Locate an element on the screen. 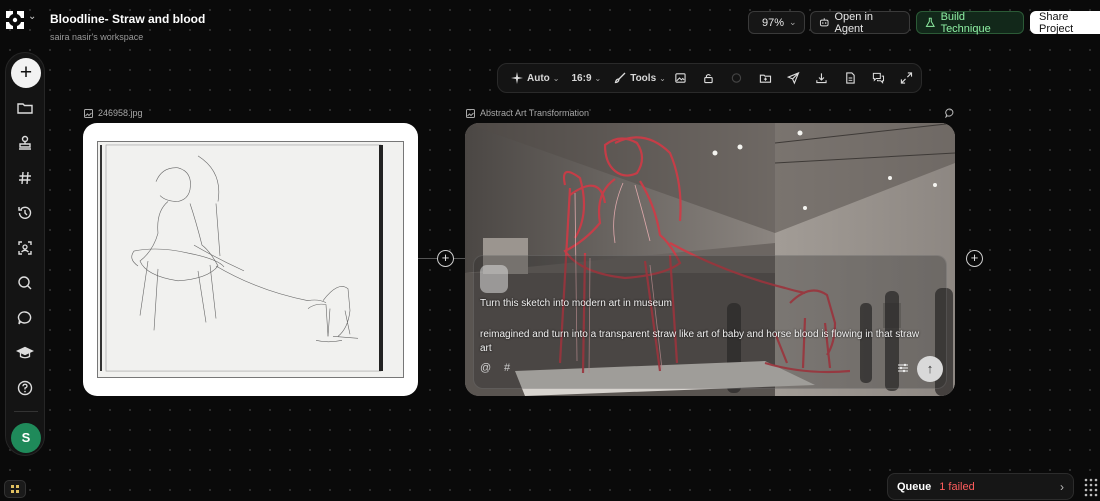  app-logo is located at coordinates (15, 20).